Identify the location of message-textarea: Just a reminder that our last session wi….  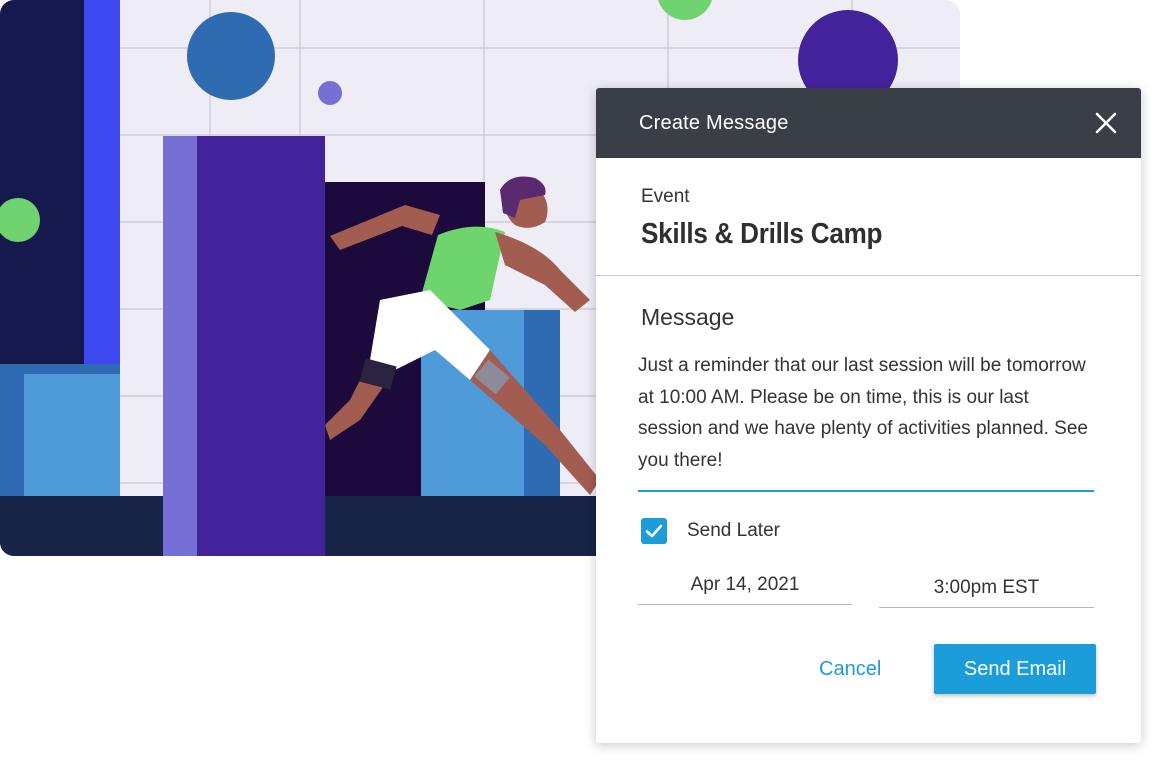
(866, 418).